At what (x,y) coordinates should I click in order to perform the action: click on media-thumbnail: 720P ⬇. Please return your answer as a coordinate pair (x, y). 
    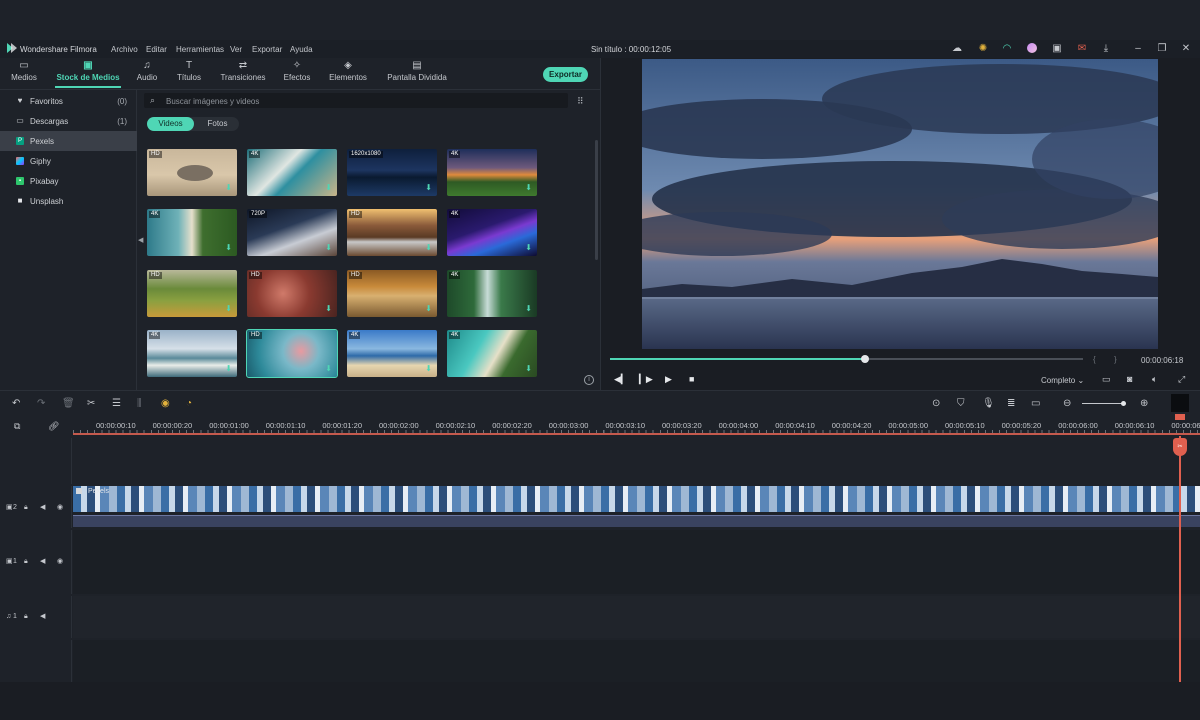
    Looking at the image, I should click on (292, 232).